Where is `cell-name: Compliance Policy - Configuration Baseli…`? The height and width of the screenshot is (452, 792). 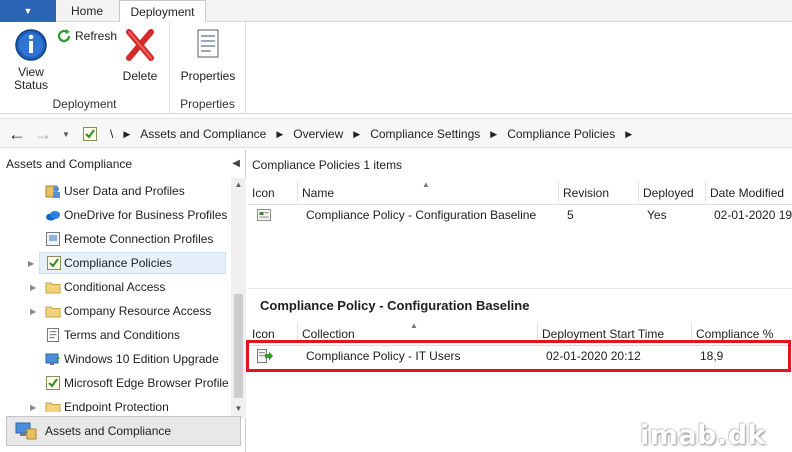
cell-name: Compliance Policy - Configuration Baseli… is located at coordinates (421, 215).